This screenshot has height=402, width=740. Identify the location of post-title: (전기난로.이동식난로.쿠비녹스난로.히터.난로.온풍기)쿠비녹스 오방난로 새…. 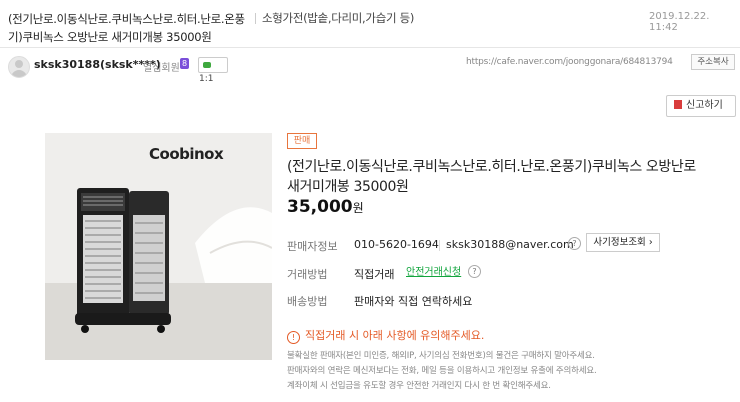
(126, 28).